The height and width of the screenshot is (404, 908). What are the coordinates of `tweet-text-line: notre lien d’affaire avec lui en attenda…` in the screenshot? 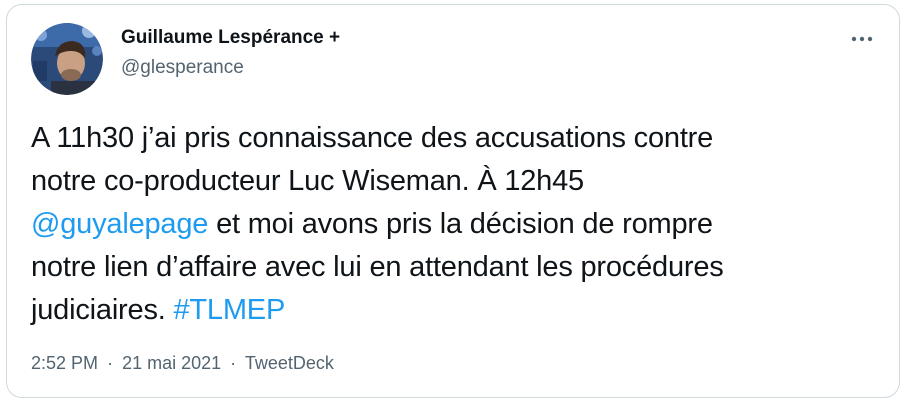 It's located at (377, 267).